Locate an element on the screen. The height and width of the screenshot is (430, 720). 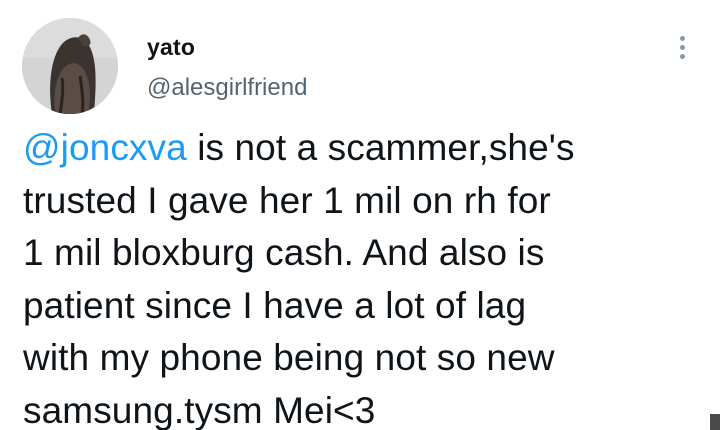
avatar is located at coordinates (70, 66).